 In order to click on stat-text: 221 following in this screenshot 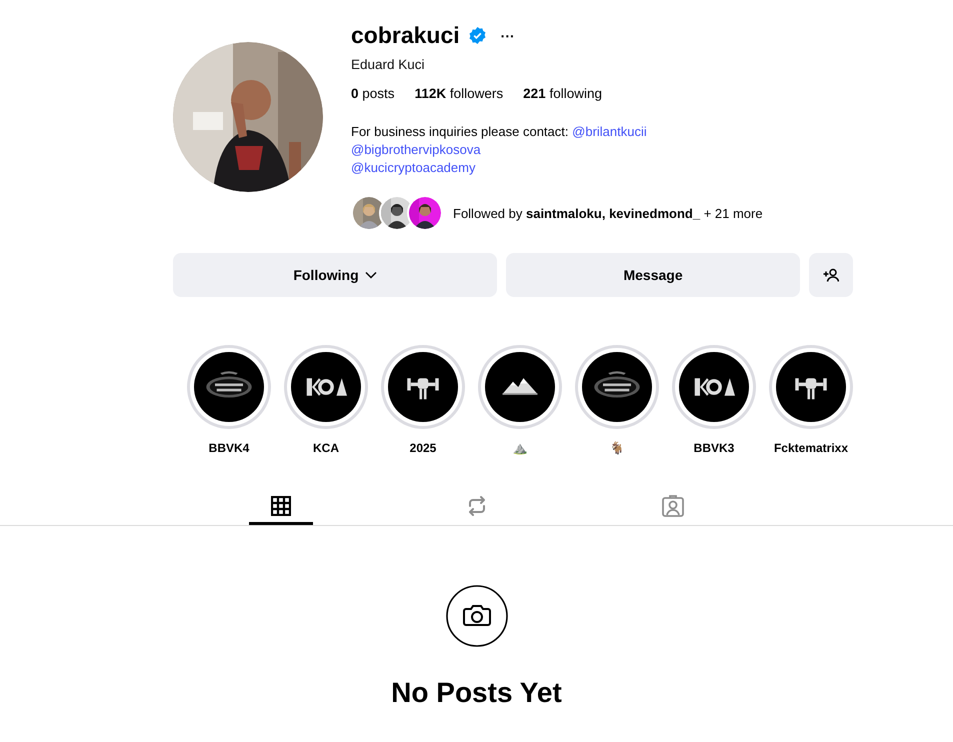, I will do `click(562, 93)`.